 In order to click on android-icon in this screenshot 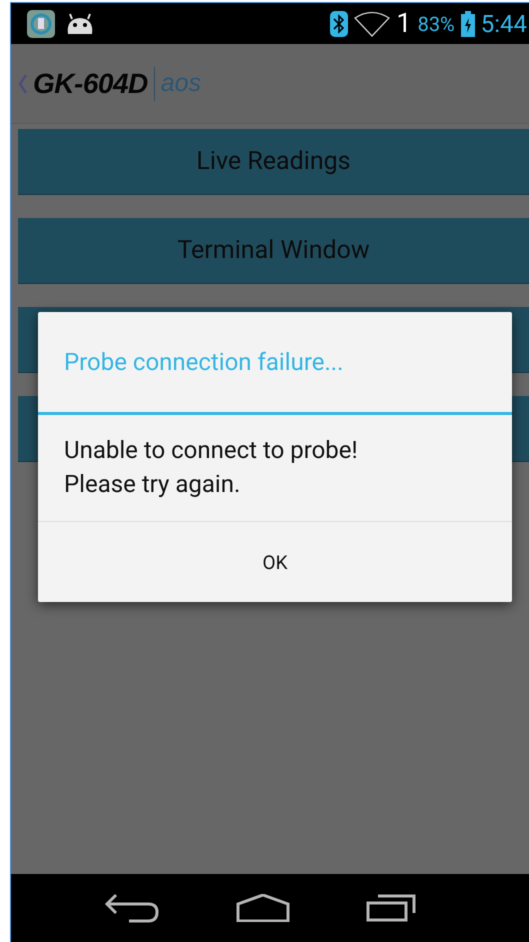, I will do `click(80, 23)`.